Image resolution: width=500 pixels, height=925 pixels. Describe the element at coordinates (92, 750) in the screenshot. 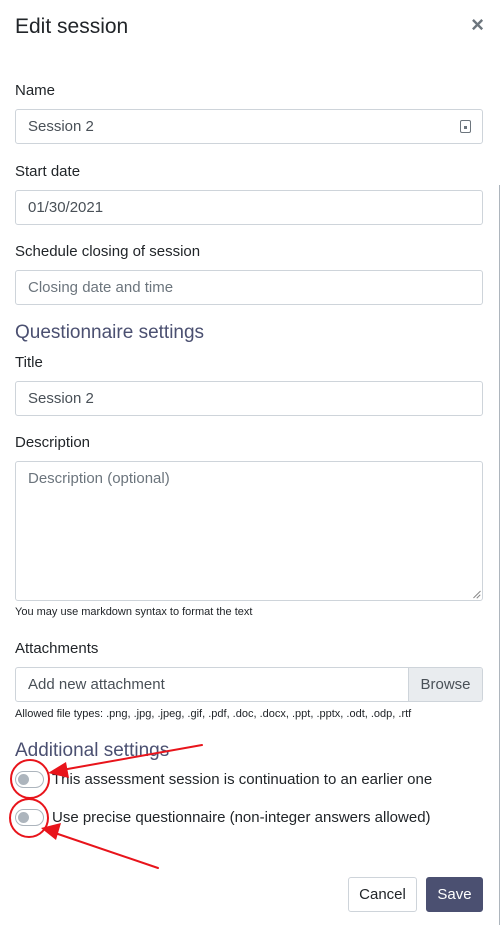

I see `additional-settings-heading: Additional settings` at that location.